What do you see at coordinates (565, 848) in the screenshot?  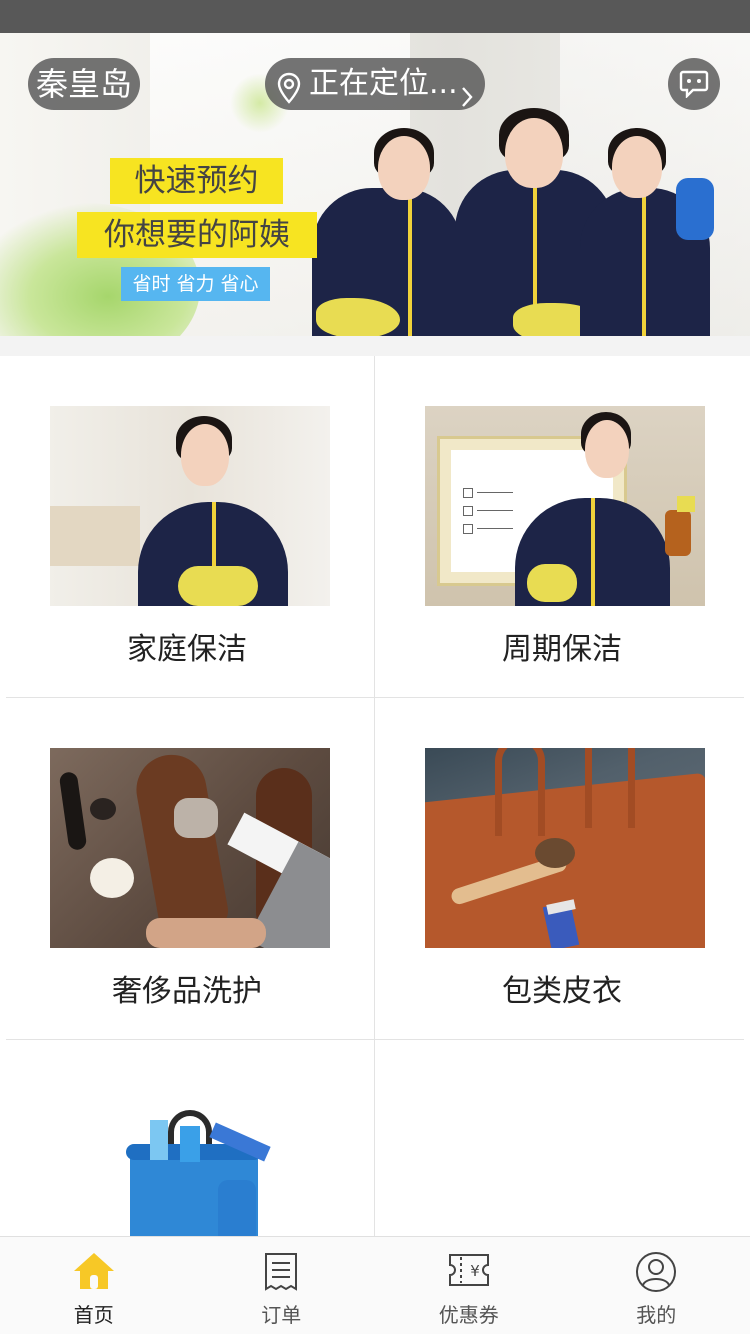 I see `bags-leather-image` at bounding box center [565, 848].